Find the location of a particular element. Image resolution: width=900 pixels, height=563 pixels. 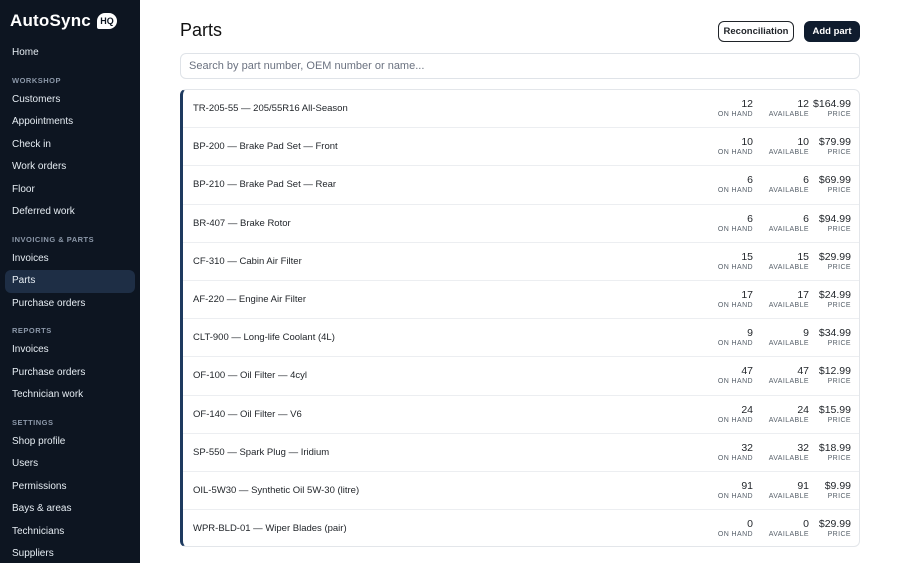

stat-price-value: $24.99 is located at coordinates (834, 294).